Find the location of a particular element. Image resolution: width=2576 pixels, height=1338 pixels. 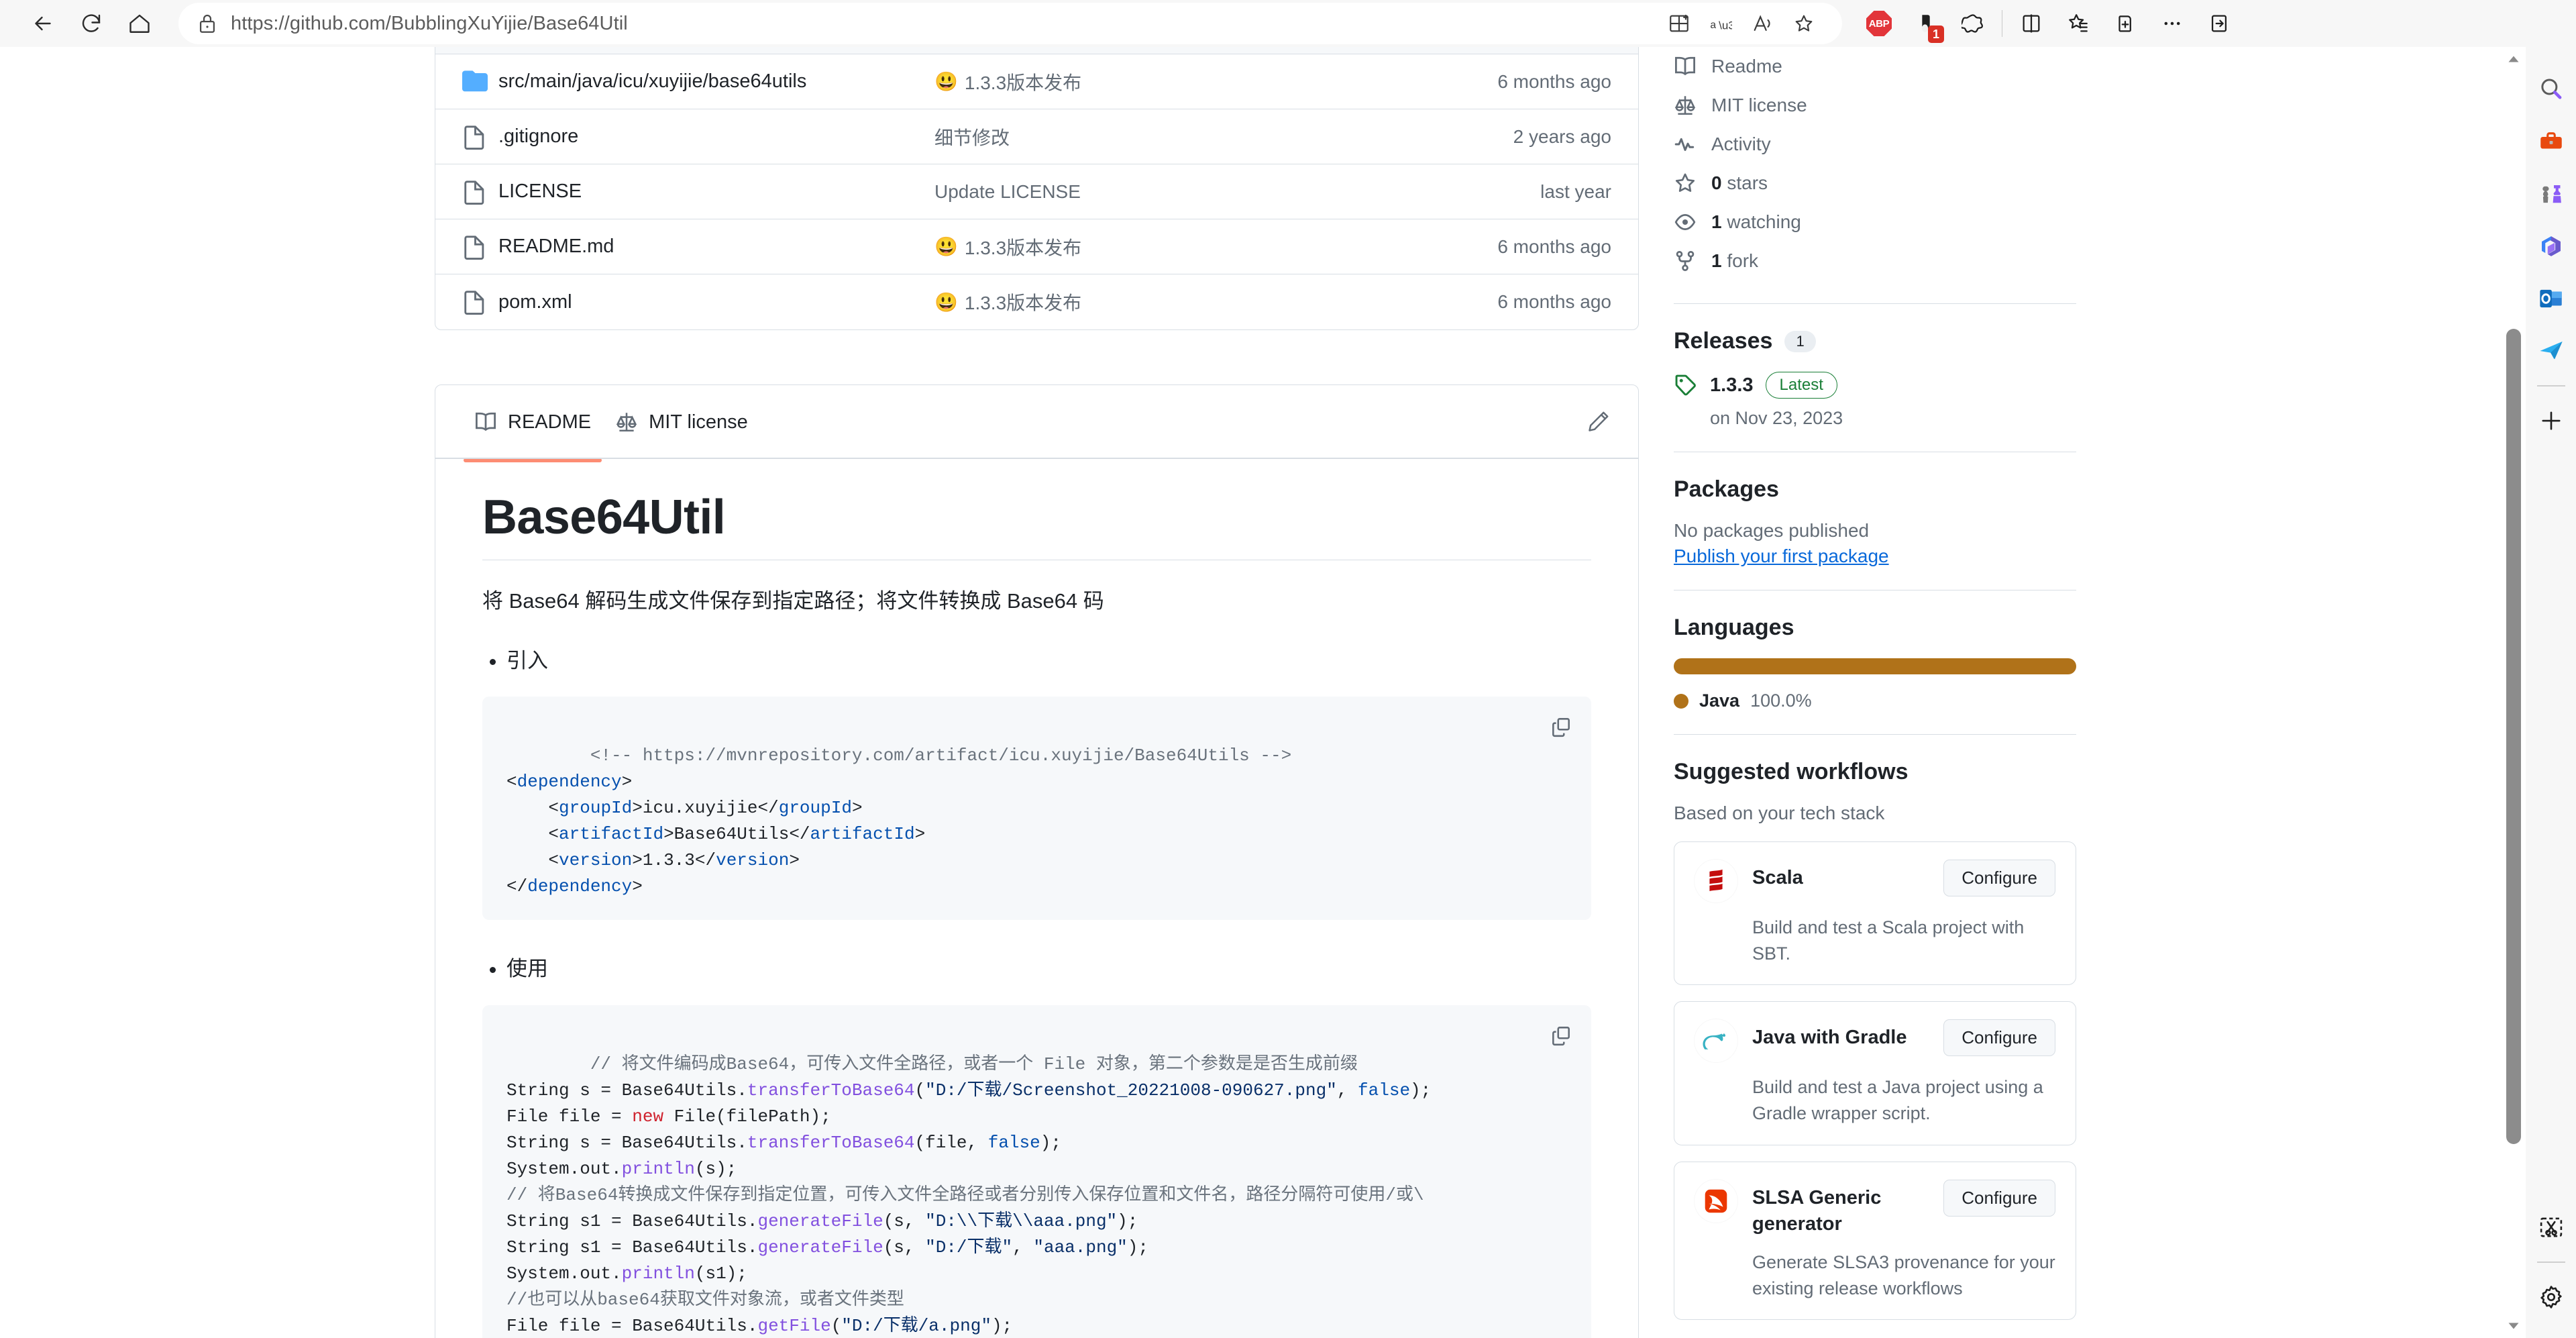

file-icon is located at coordinates (480, 247).